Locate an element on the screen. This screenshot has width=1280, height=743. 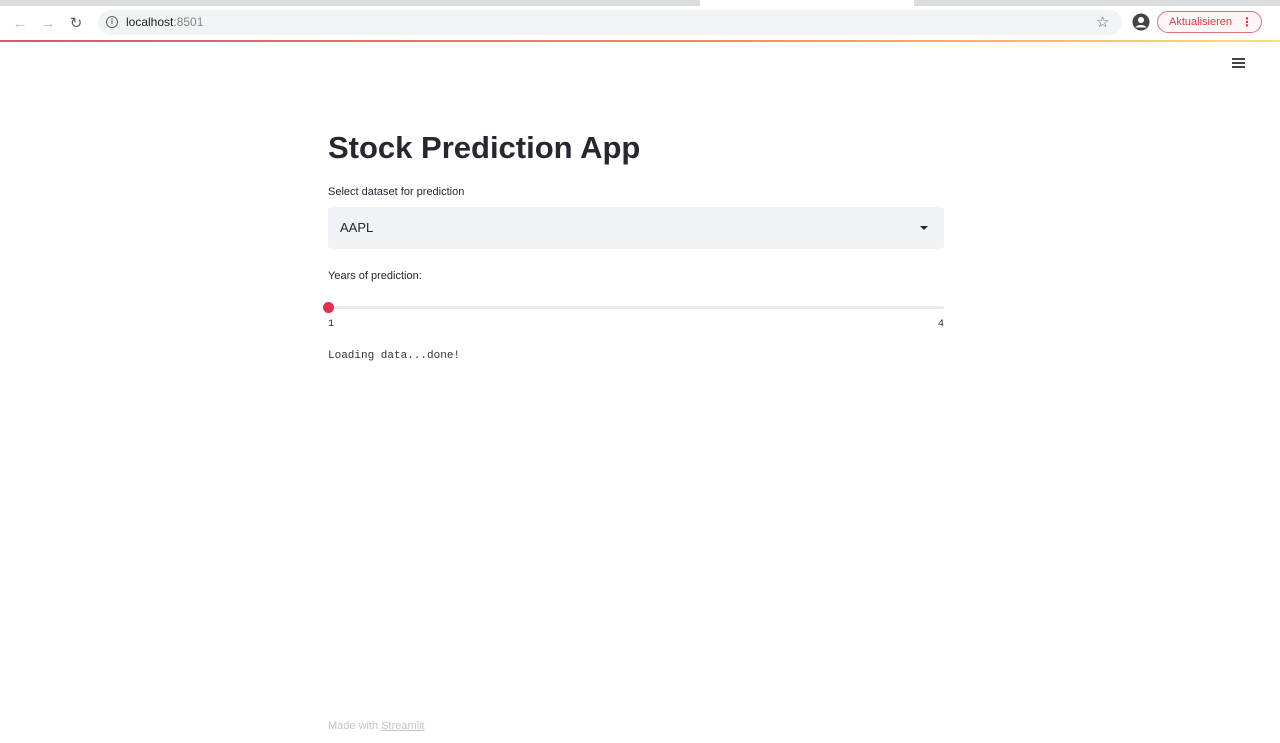
reload-icon: ↻ is located at coordinates (76, 23).